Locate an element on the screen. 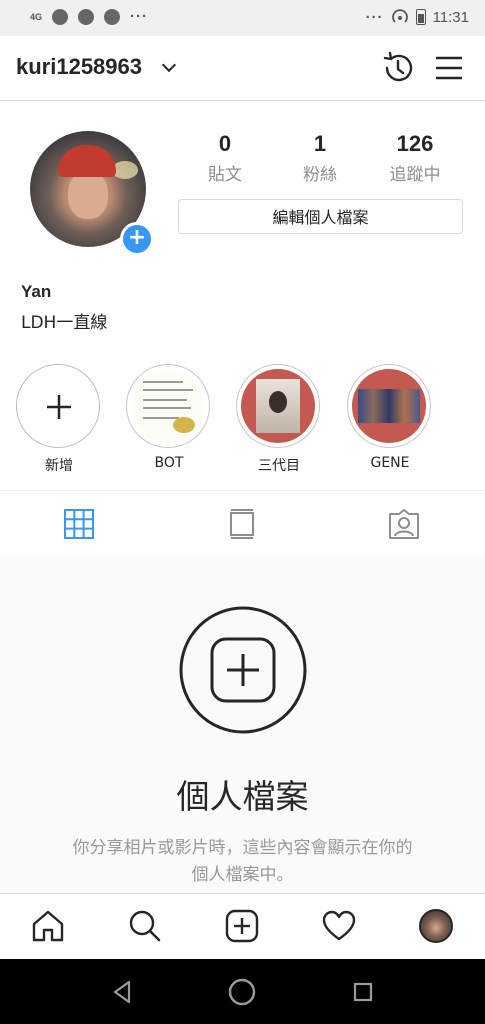 The width and height of the screenshot is (485, 1024). following-count: 126 追蹤中 is located at coordinates (415, 158).